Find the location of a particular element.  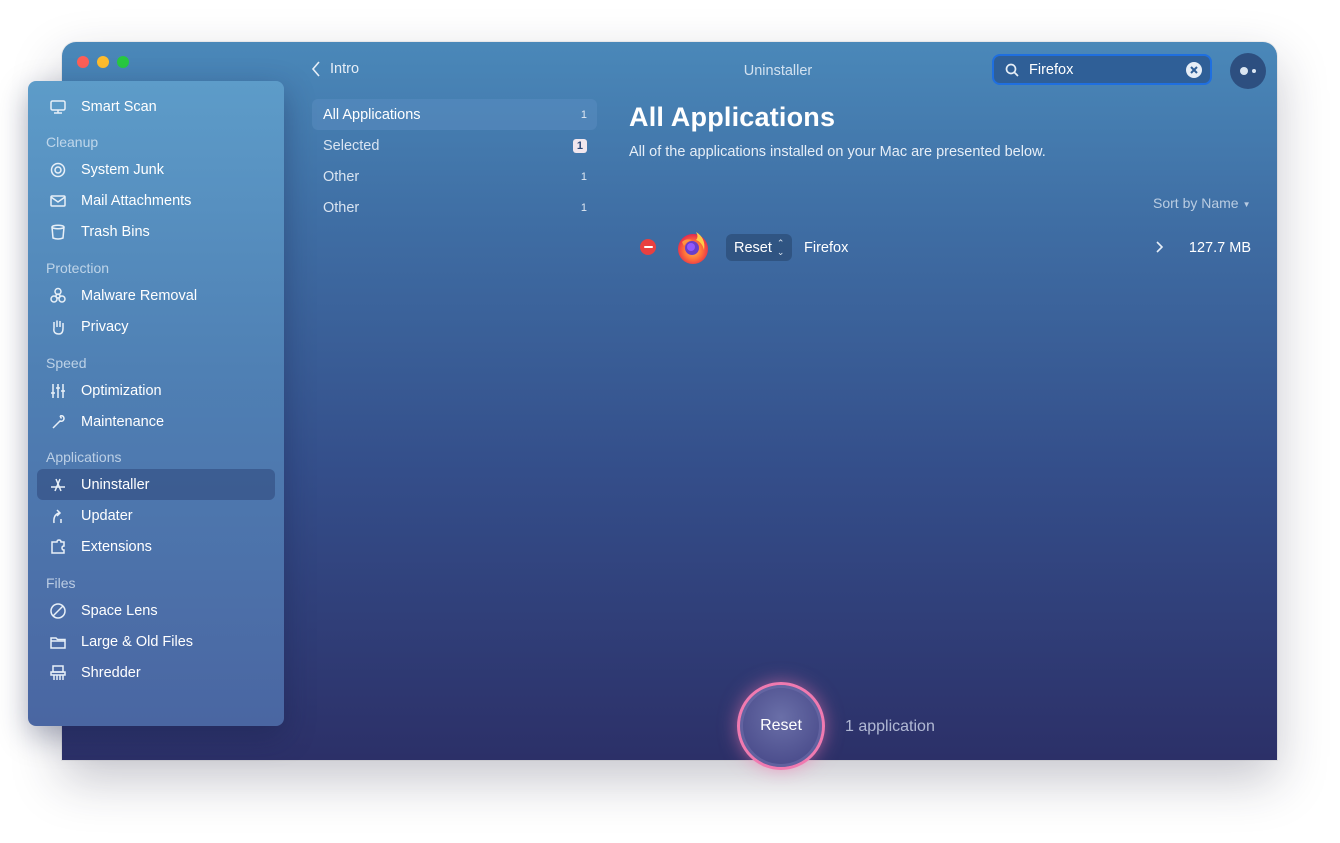

sidebar-item-shredder: Shredder is located at coordinates (156, 672).